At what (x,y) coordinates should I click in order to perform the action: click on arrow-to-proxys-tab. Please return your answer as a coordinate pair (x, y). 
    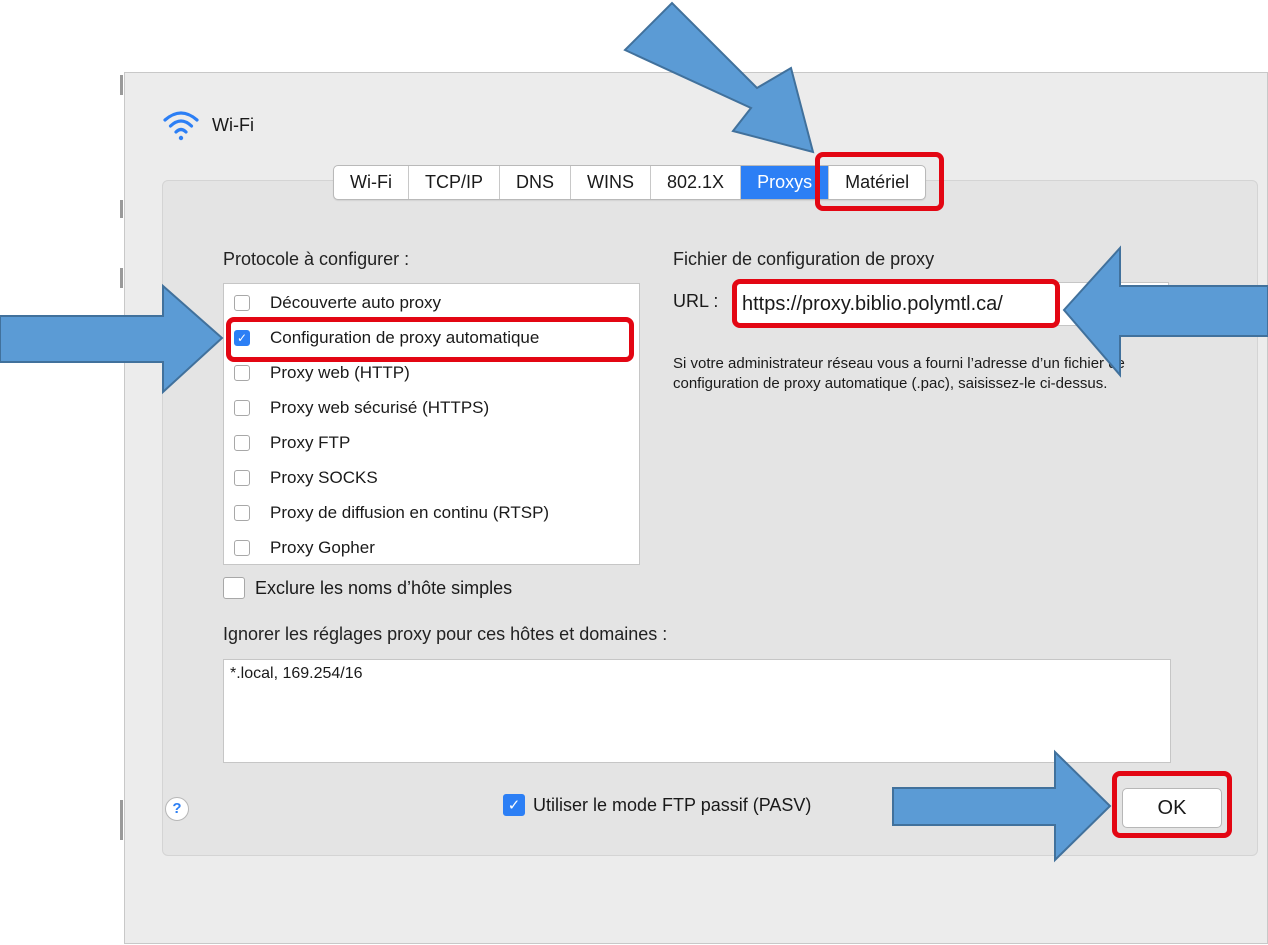
    Looking at the image, I should click on (719, 77).